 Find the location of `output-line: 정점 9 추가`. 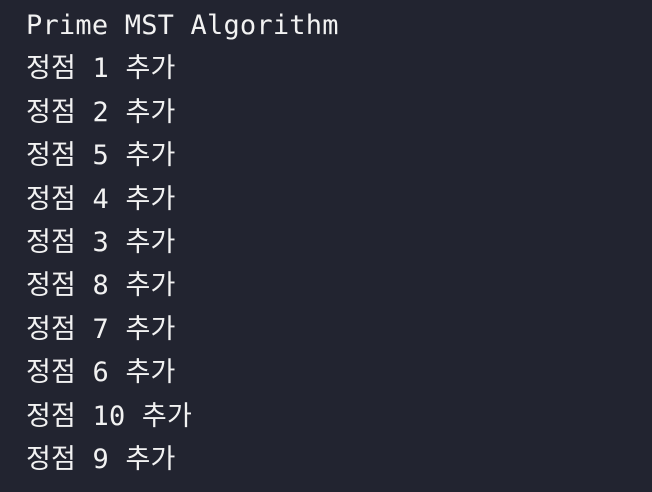

output-line: 정점 9 추가 is located at coordinates (101, 459).